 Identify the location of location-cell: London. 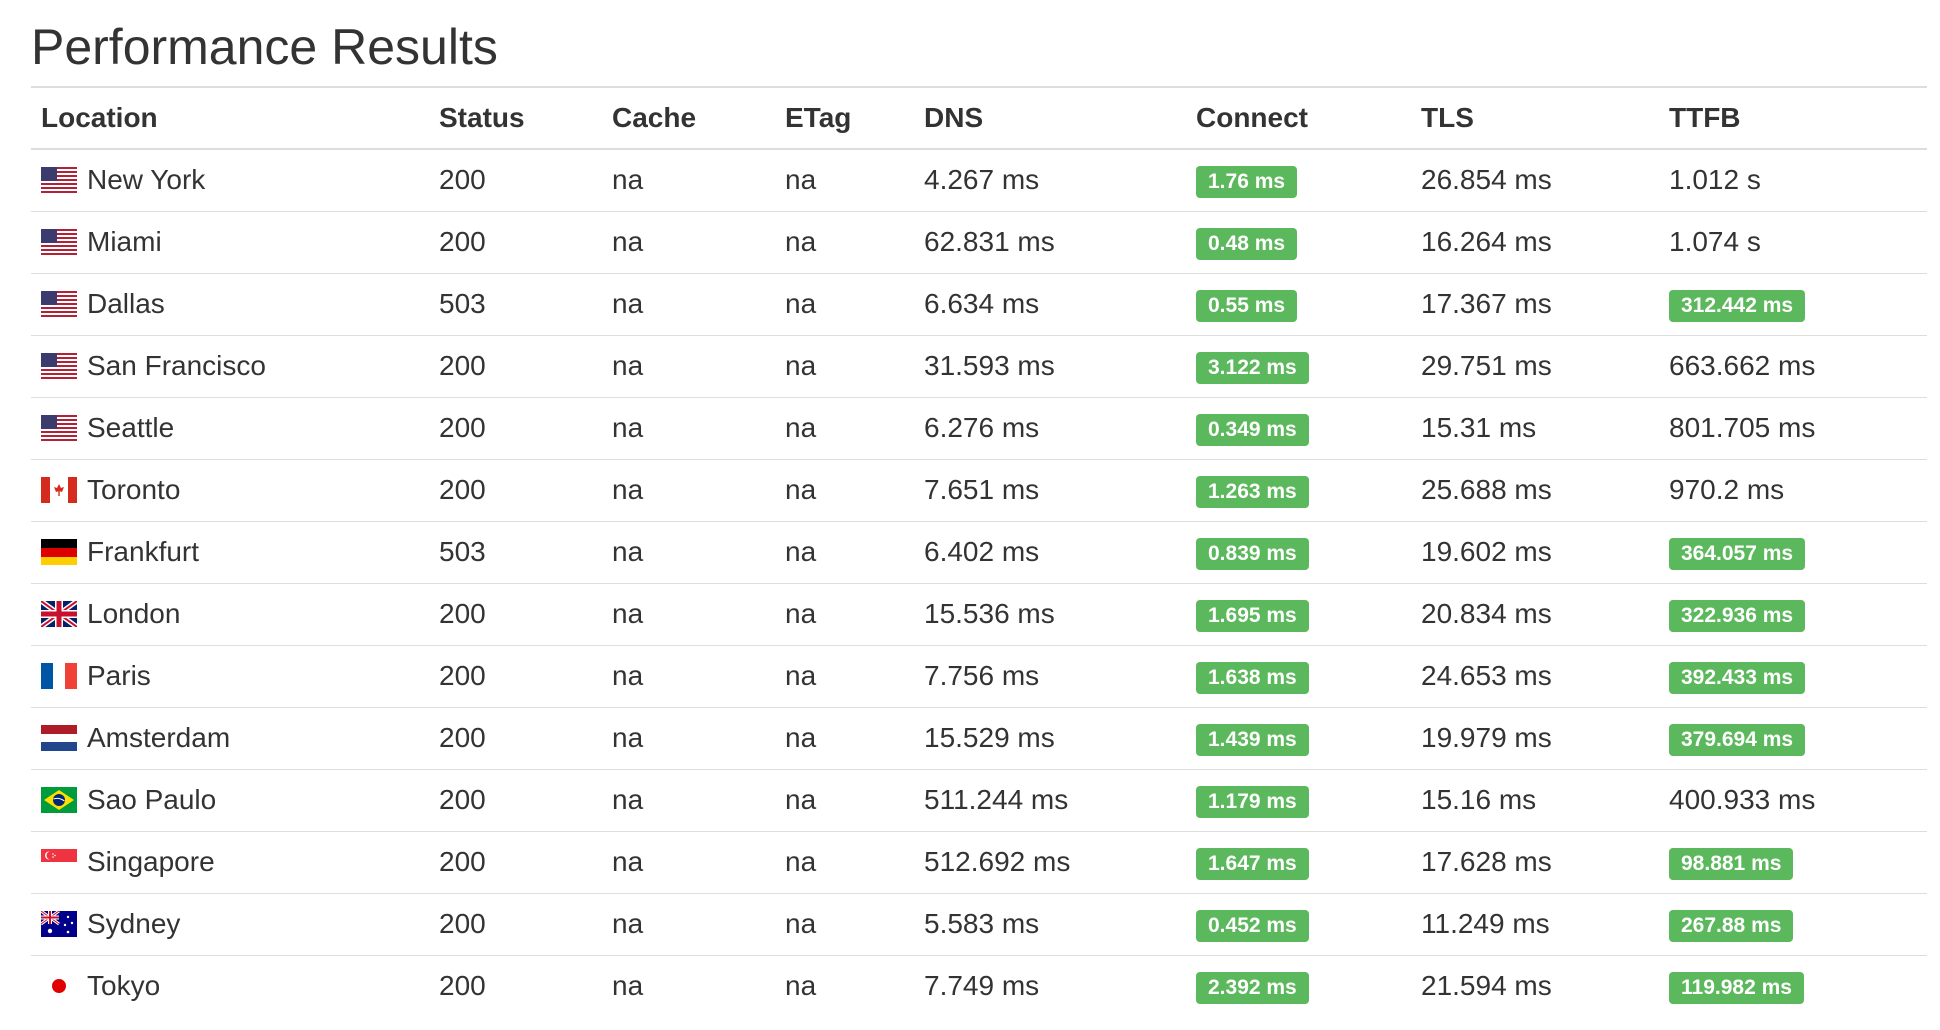
(230, 614).